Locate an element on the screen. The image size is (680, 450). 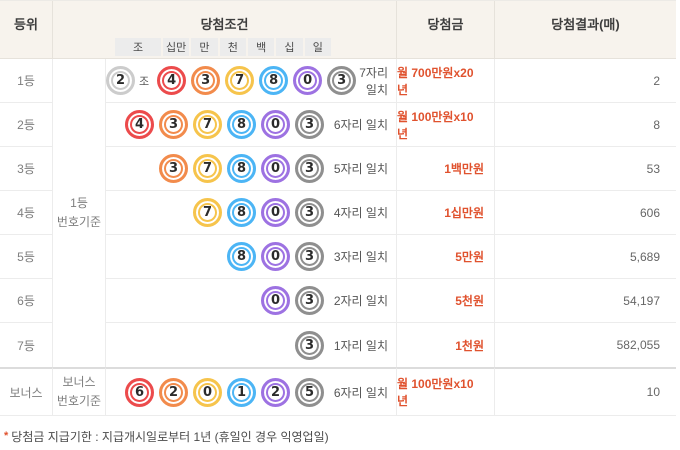
result-count-cell: 10 is located at coordinates (585, 391).